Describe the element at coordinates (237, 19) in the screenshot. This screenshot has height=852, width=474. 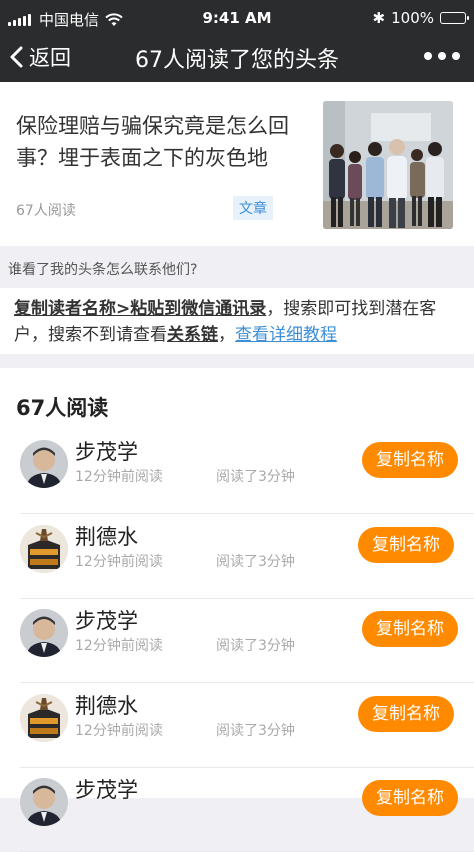
I see `status-bar: 中国电信 9:41 AM ✱ 100%` at that location.